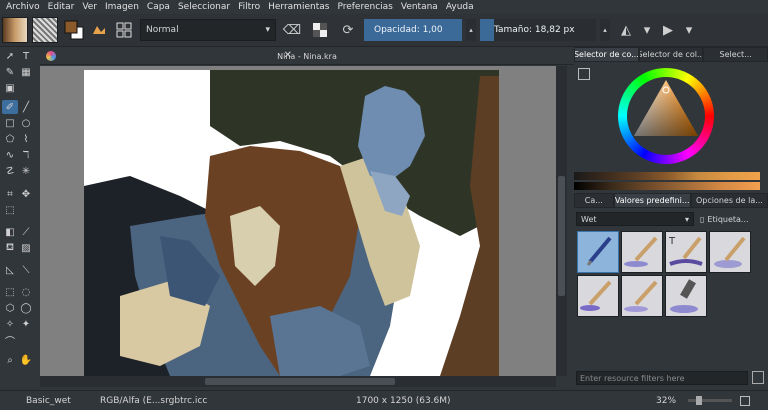 This screenshot has height=410, width=768. I want to click on rectangle-tool-icon: □, so click(10, 123).